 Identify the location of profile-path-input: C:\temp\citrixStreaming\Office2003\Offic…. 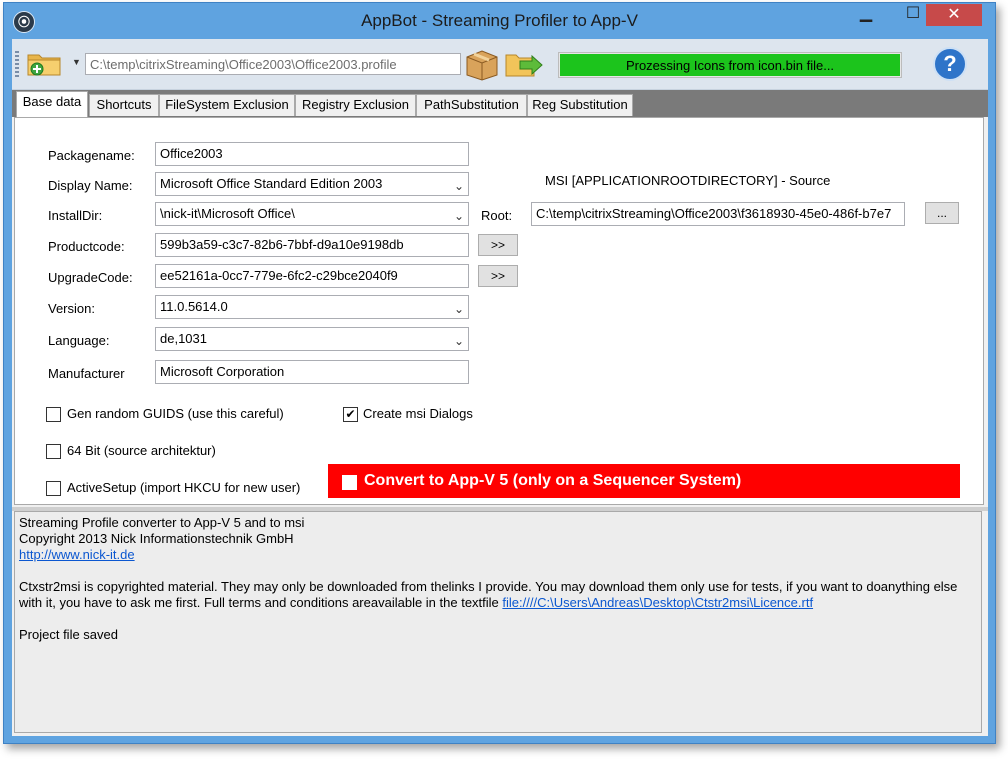
(273, 64).